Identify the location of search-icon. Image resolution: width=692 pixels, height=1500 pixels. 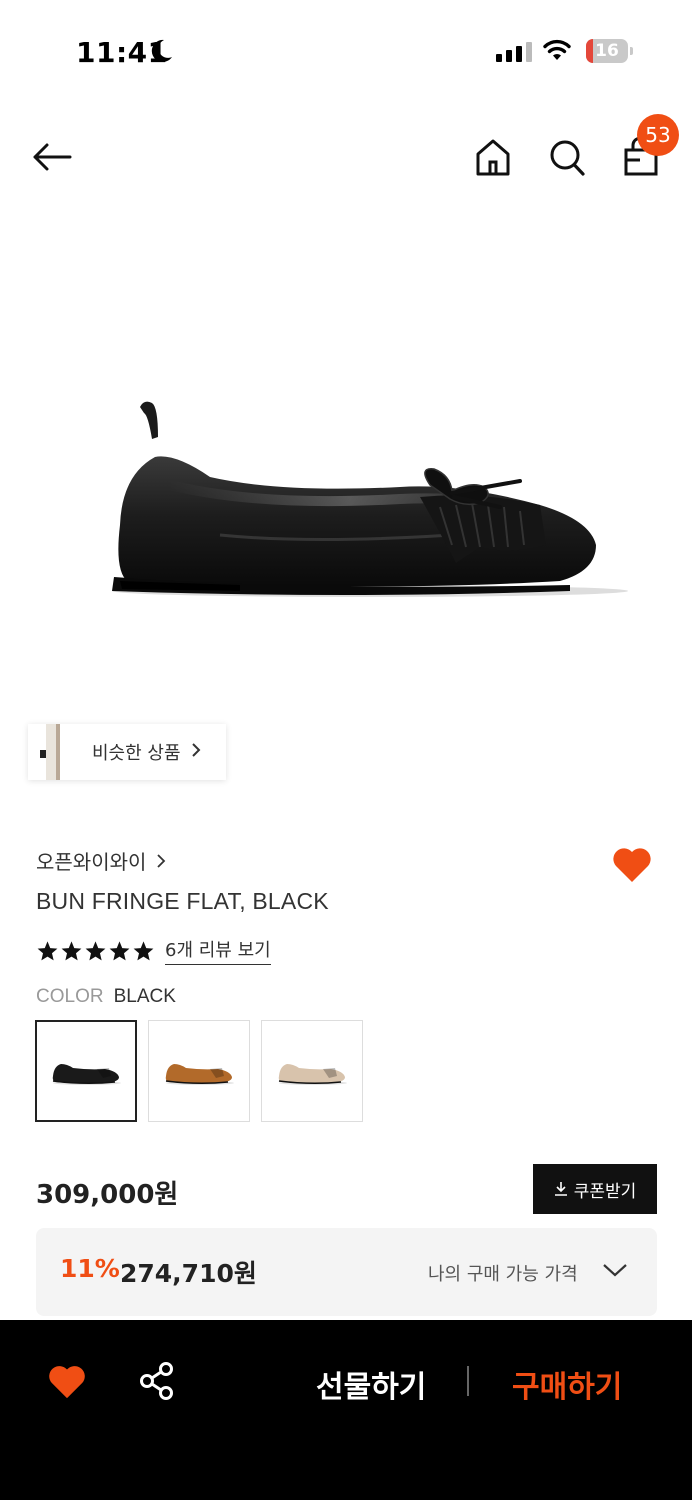
(567, 158).